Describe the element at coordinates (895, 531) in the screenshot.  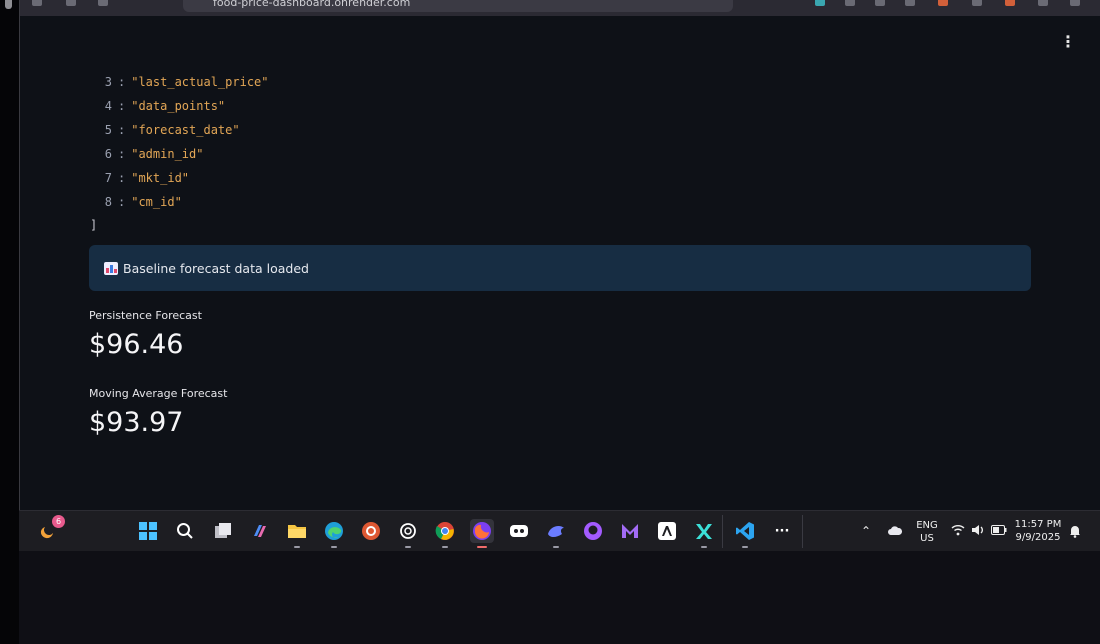
I see `onedrive-icon` at that location.